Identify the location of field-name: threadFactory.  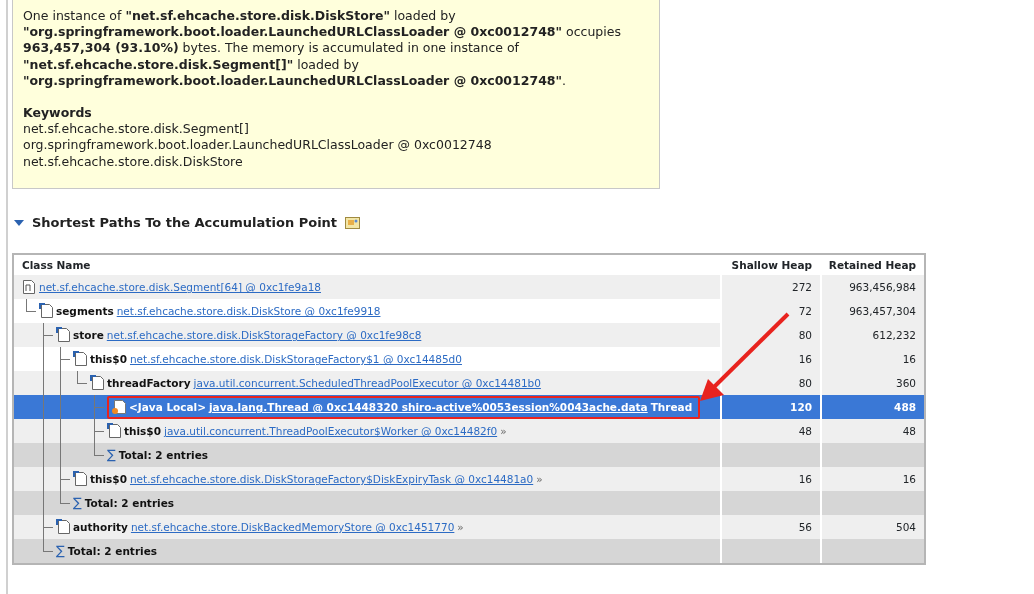
(149, 384).